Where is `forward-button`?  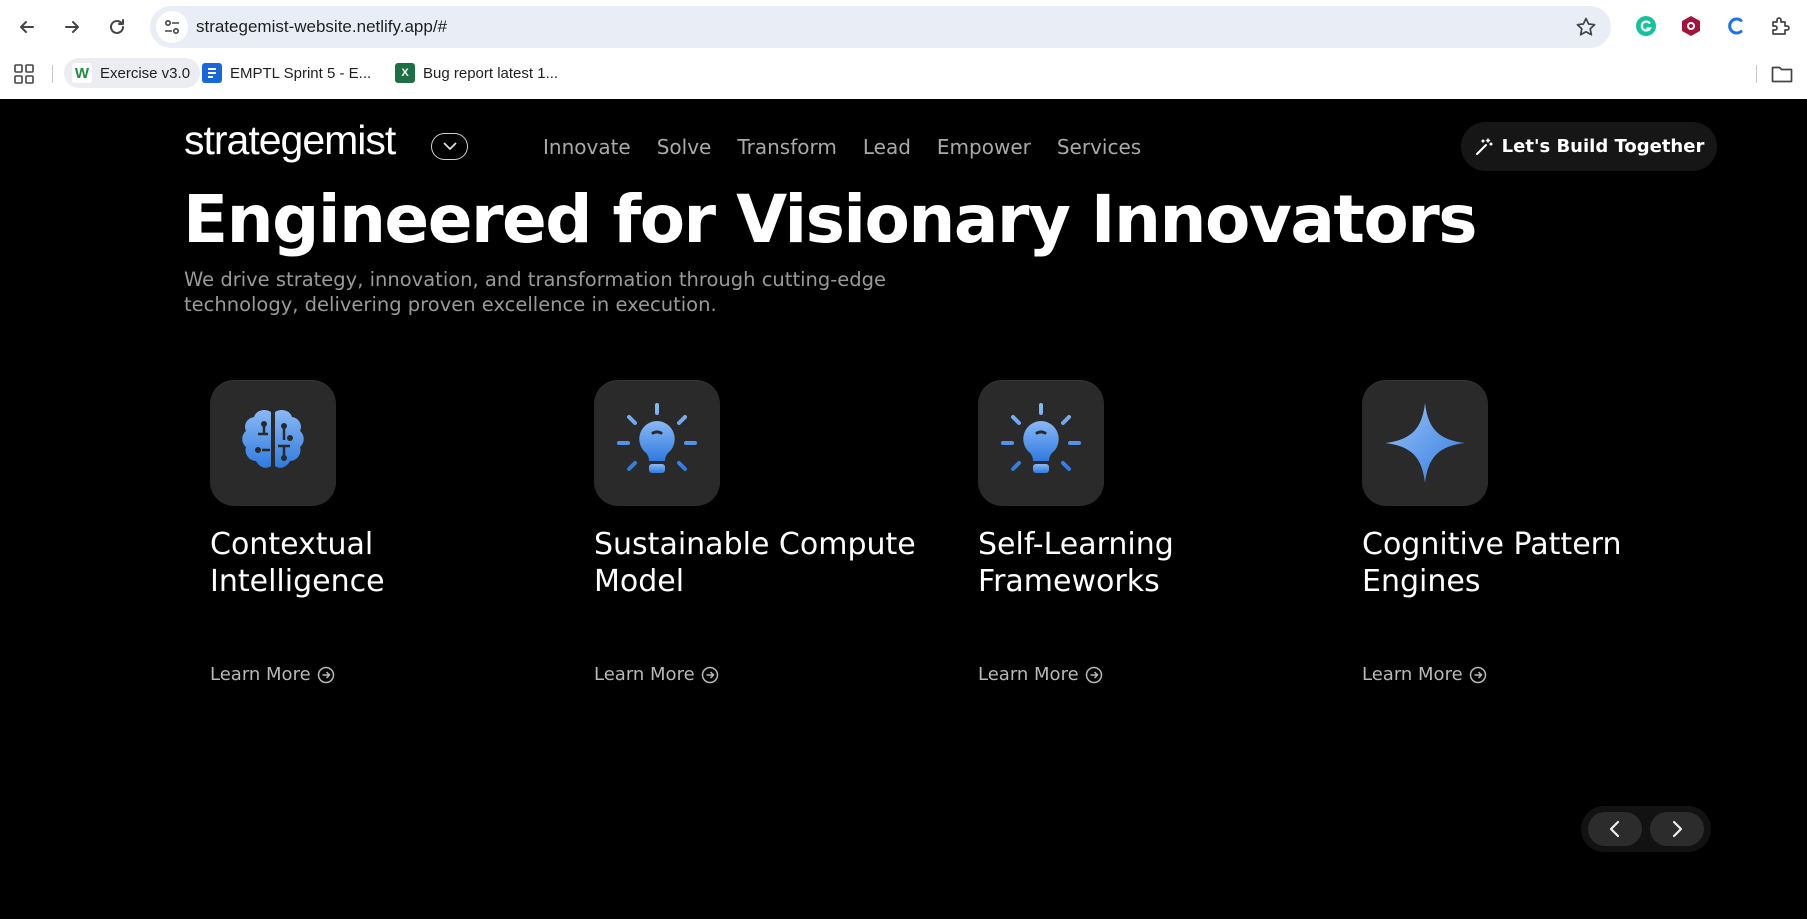
forward-button is located at coordinates (72, 27).